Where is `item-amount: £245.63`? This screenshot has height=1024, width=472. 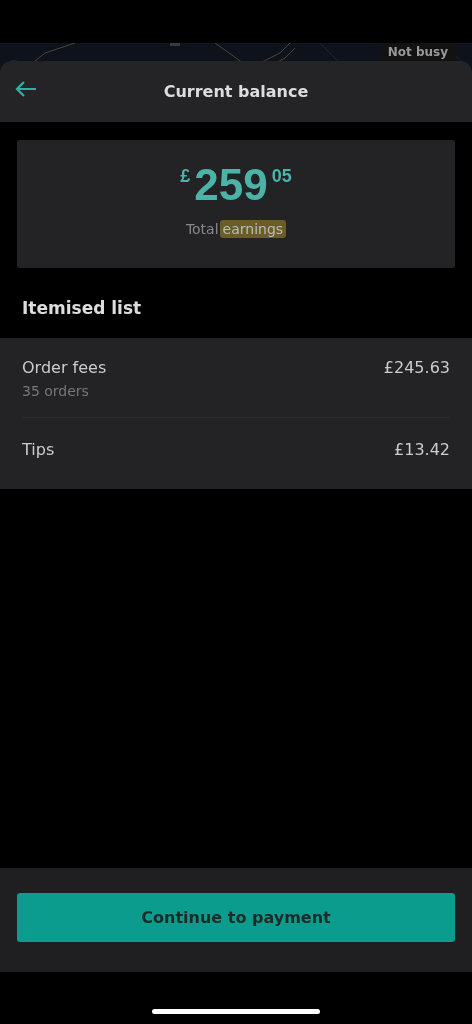
item-amount: £245.63 is located at coordinates (416, 368).